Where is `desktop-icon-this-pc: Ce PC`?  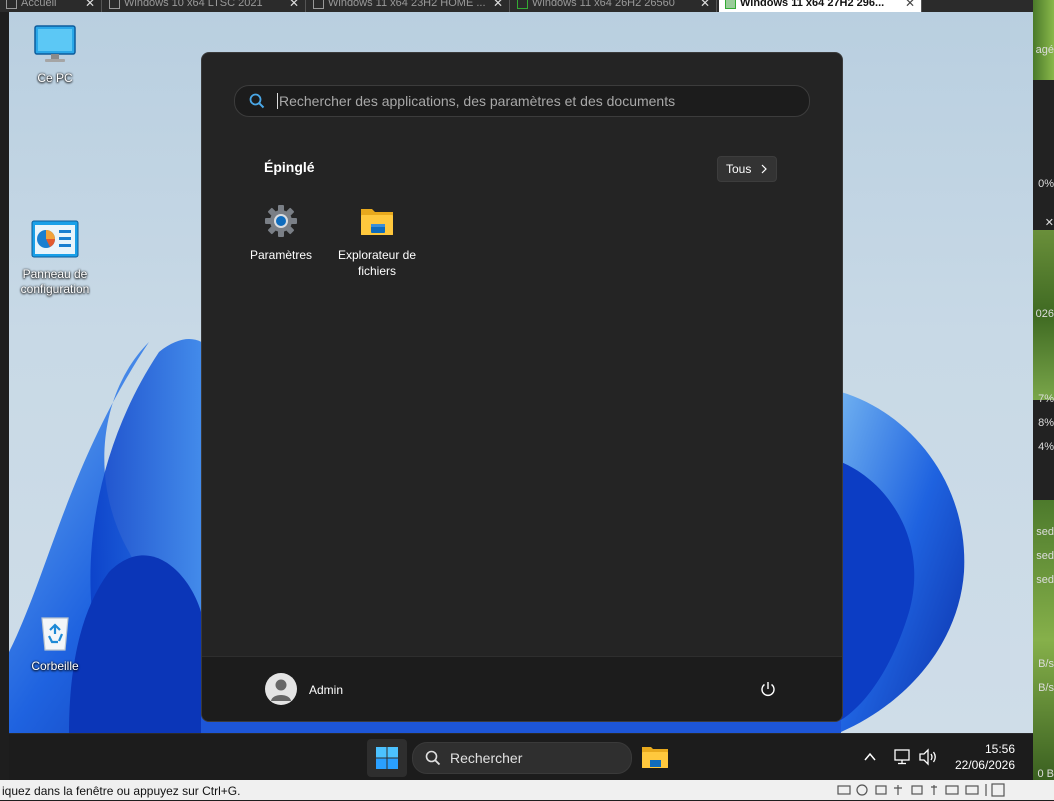 desktop-icon-this-pc: Ce PC is located at coordinates (55, 54).